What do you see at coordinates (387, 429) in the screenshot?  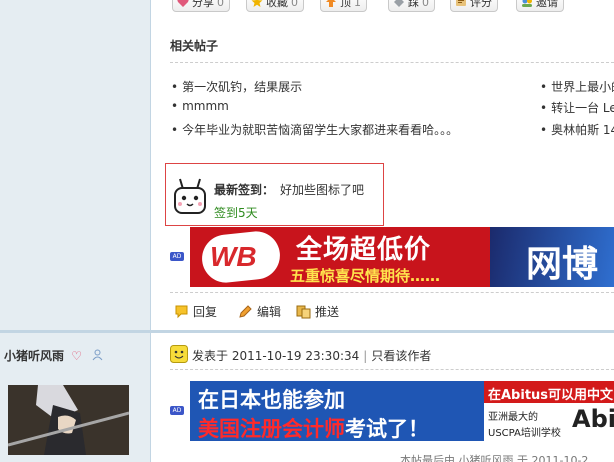 I see `banner-line2-rest: 考试了！` at bounding box center [387, 429].